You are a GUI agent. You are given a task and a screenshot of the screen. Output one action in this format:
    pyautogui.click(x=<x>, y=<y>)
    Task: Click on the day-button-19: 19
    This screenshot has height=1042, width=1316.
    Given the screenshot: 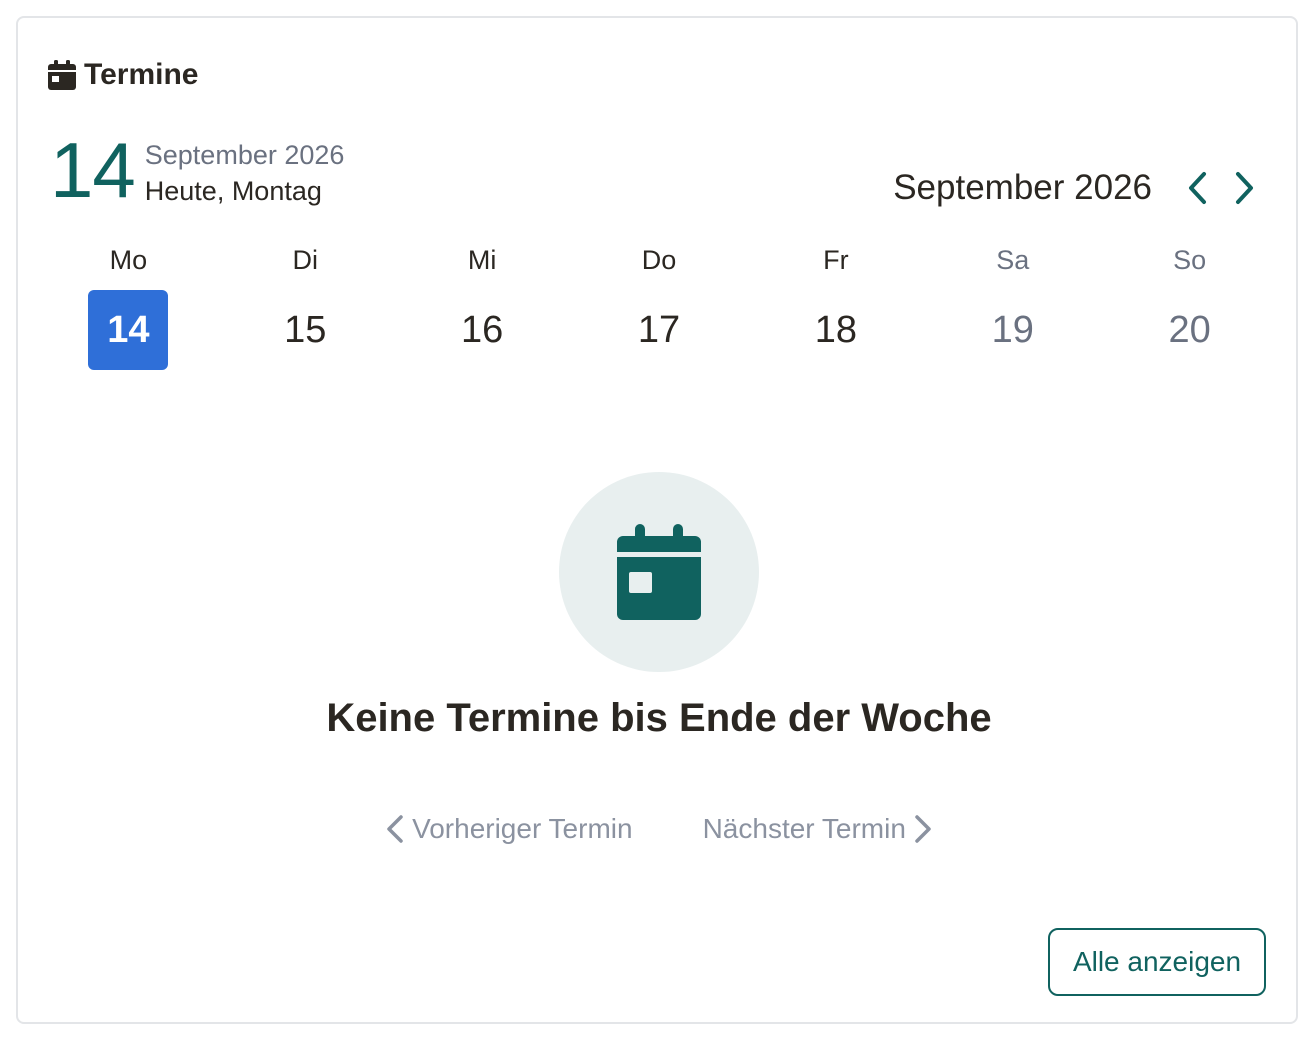 What is the action you would take?
    pyautogui.click(x=1013, y=330)
    